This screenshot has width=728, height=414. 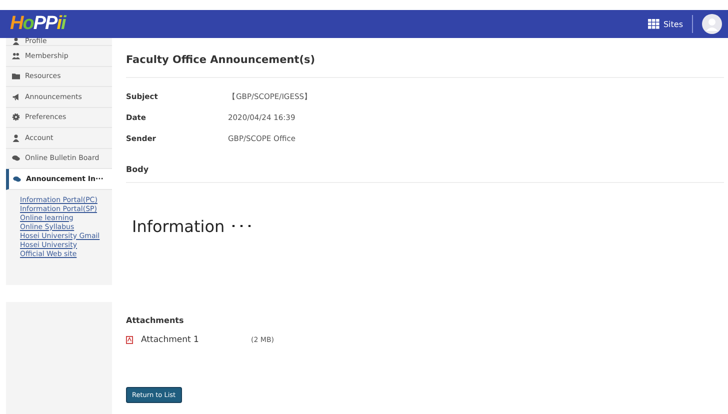 I want to click on sites-link: Sites, so click(x=673, y=24).